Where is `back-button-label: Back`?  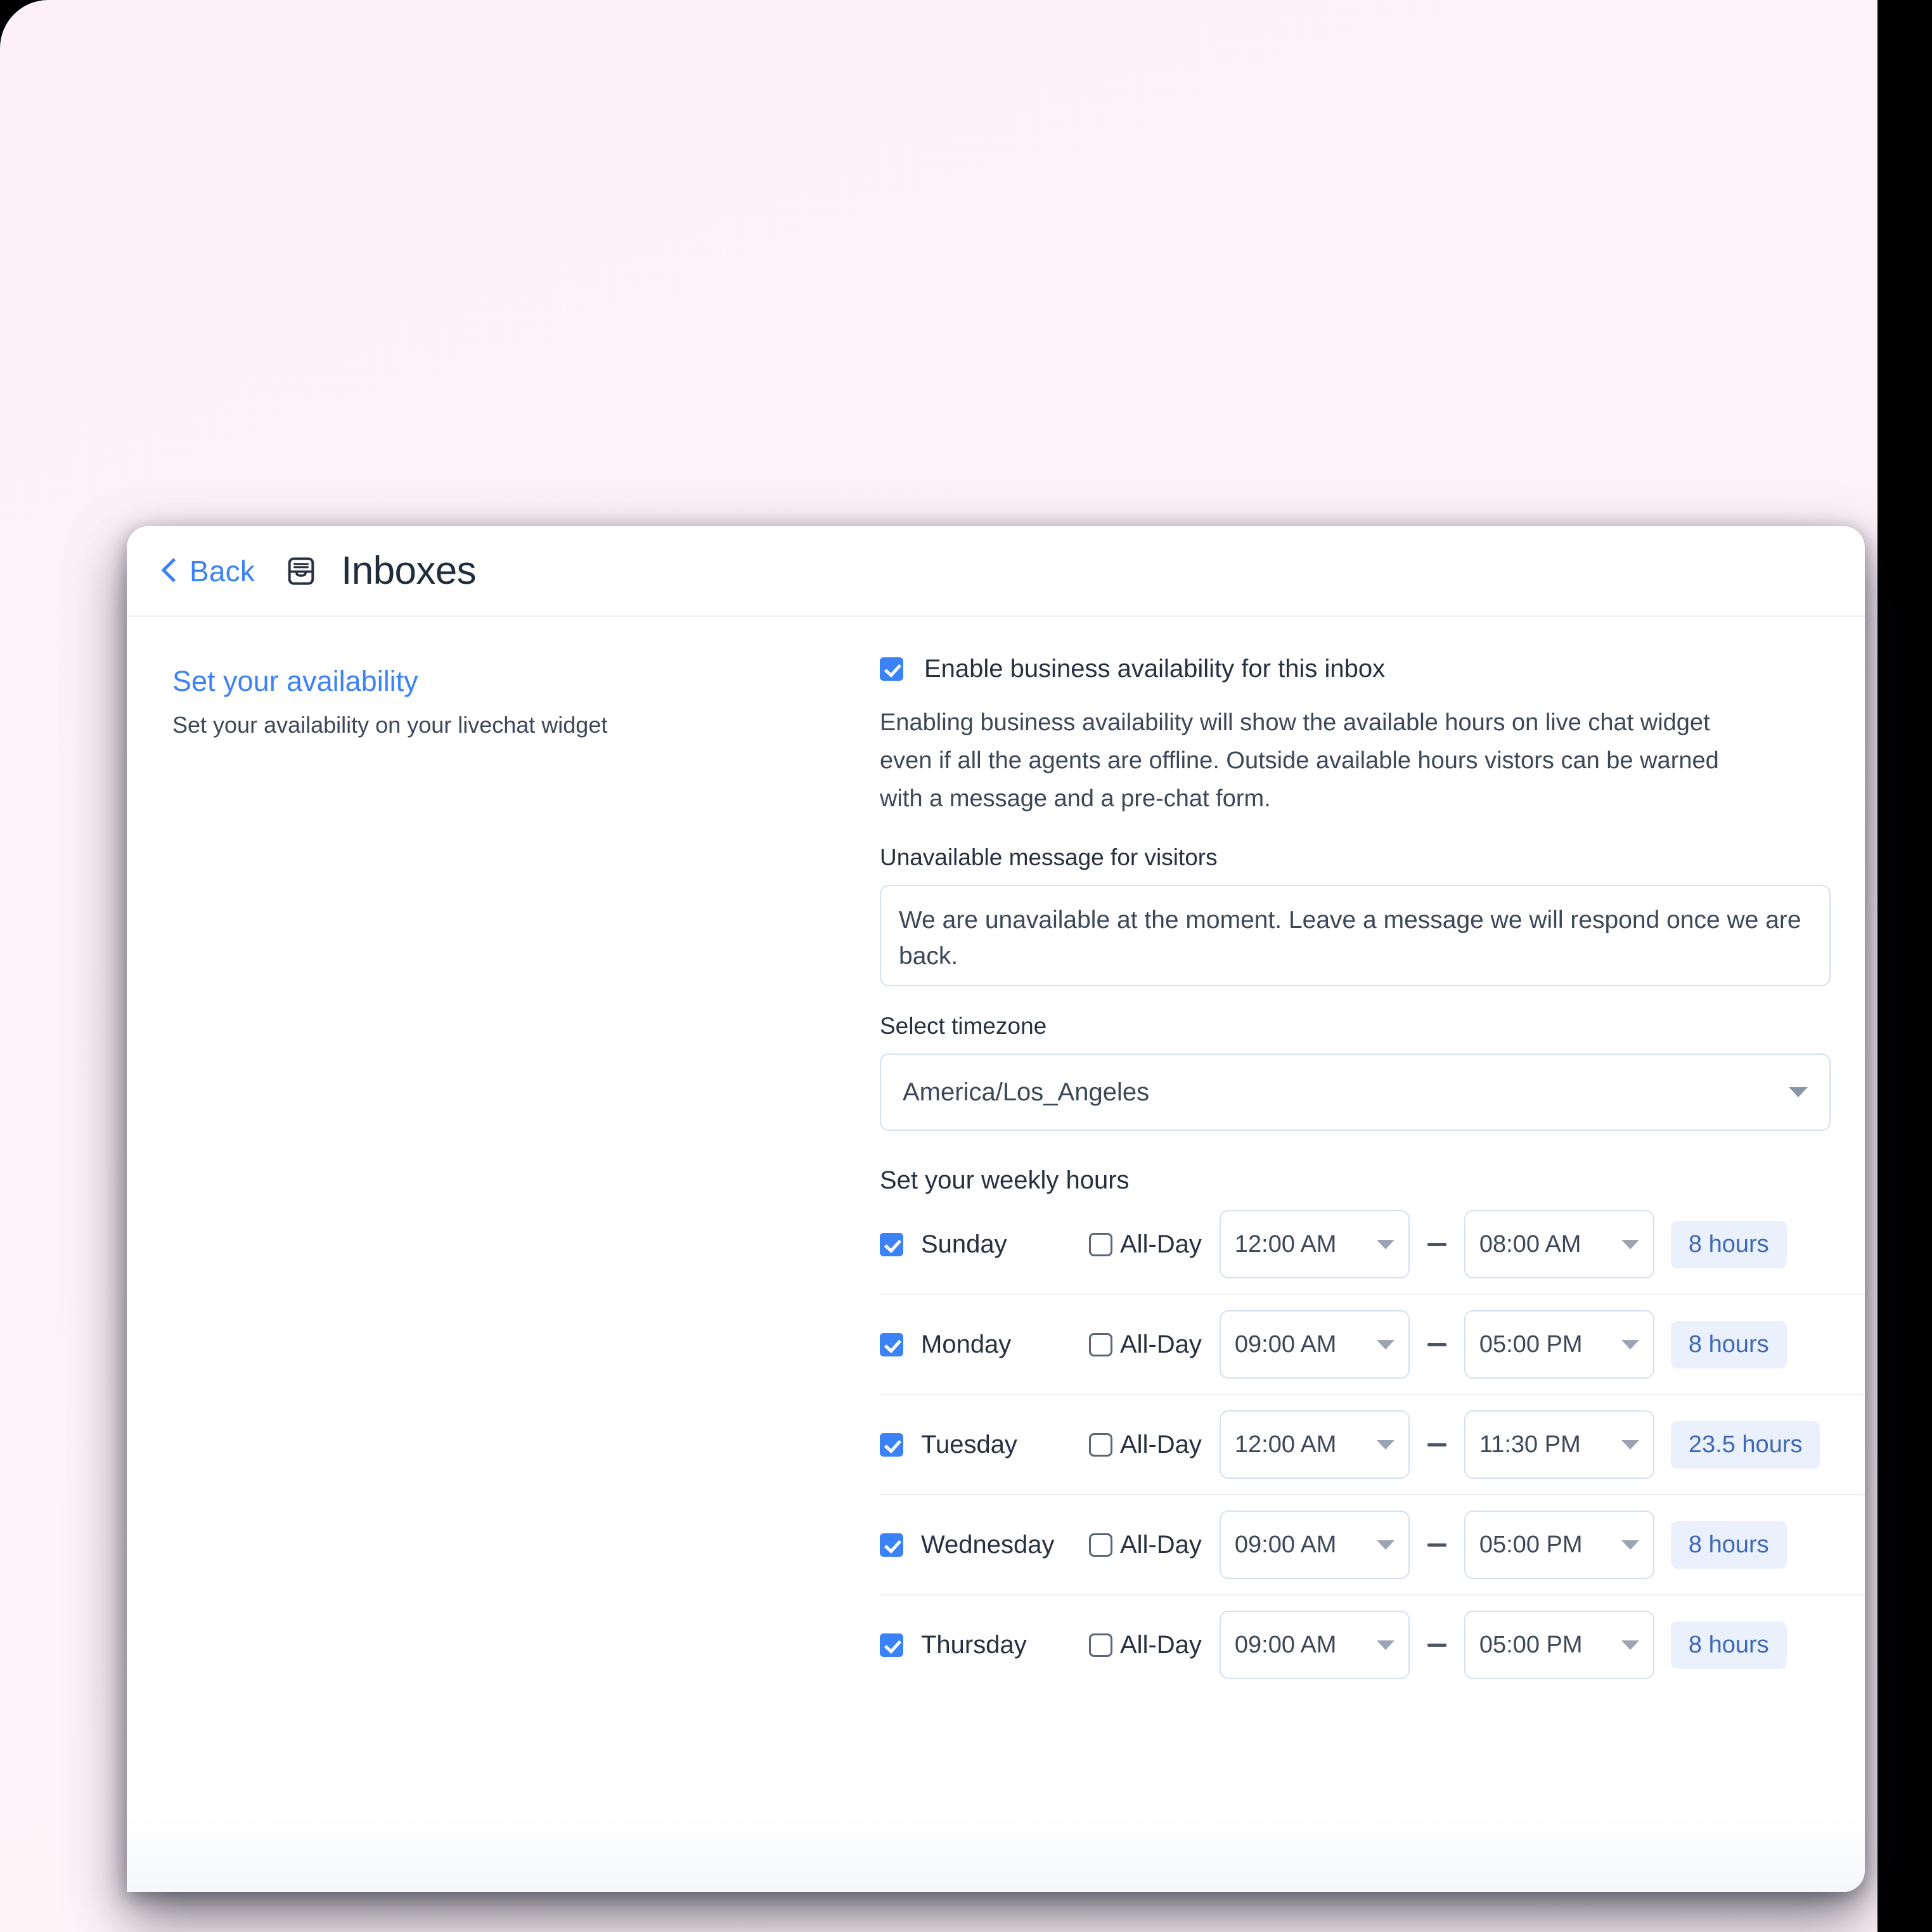 back-button-label: Back is located at coordinates (222, 571).